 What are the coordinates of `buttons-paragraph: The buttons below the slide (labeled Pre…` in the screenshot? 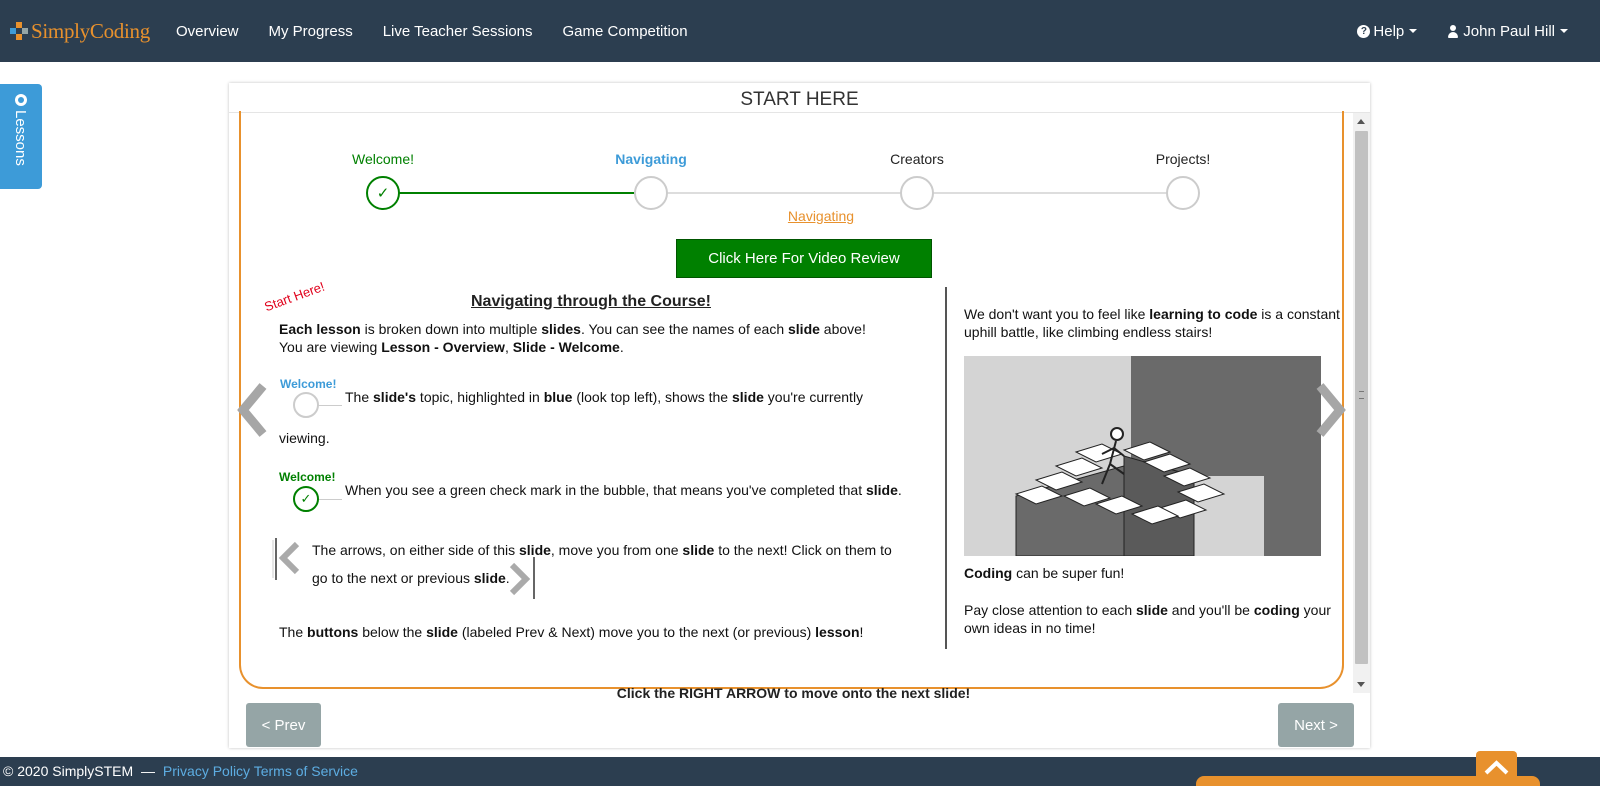 It's located at (571, 632).